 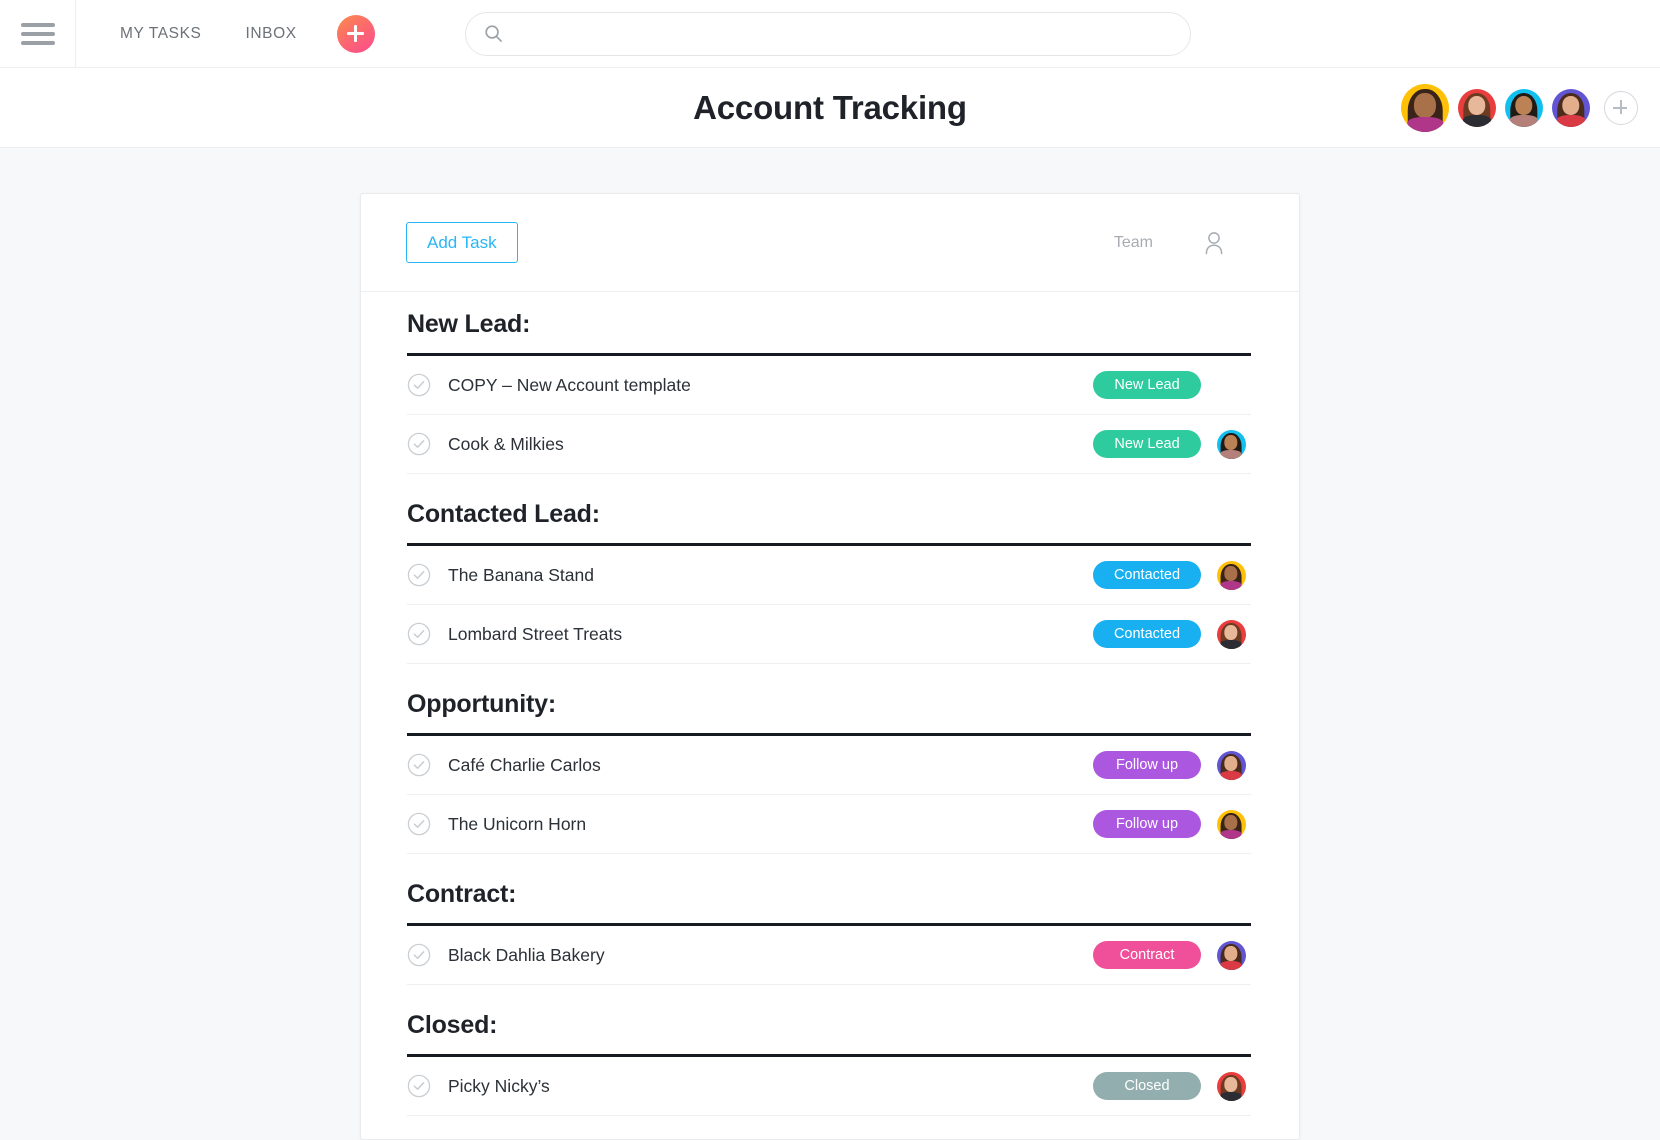 I want to click on task-row: Picky Nicky’s Closed, so click(x=829, y=1086).